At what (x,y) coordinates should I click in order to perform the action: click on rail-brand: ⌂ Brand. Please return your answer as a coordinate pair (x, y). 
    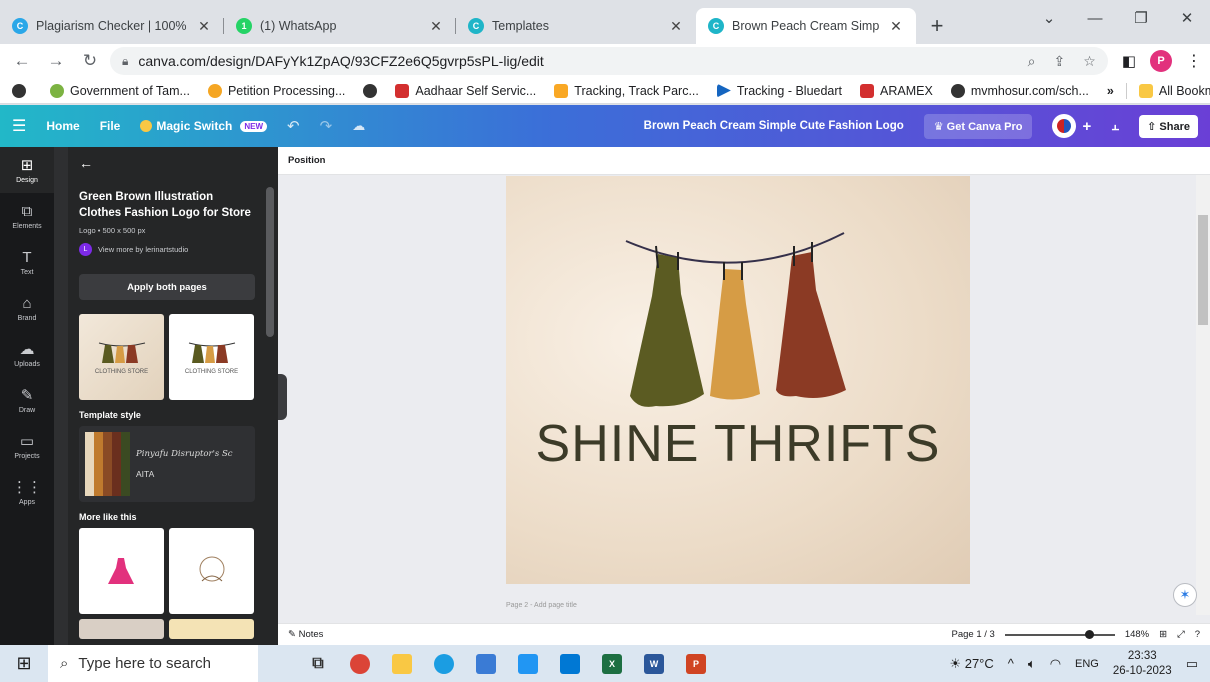
    Looking at the image, I should click on (27, 308).